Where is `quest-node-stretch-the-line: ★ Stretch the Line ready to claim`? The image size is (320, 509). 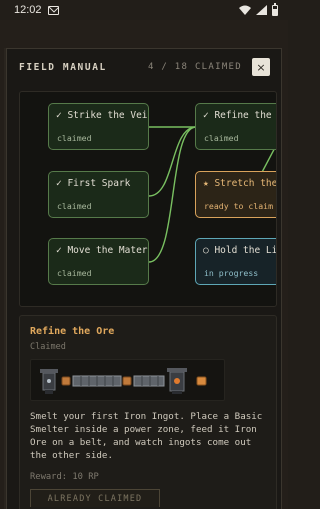
quest-node-stretch-the-line: ★ Stretch the Line ready to claim is located at coordinates (236, 194).